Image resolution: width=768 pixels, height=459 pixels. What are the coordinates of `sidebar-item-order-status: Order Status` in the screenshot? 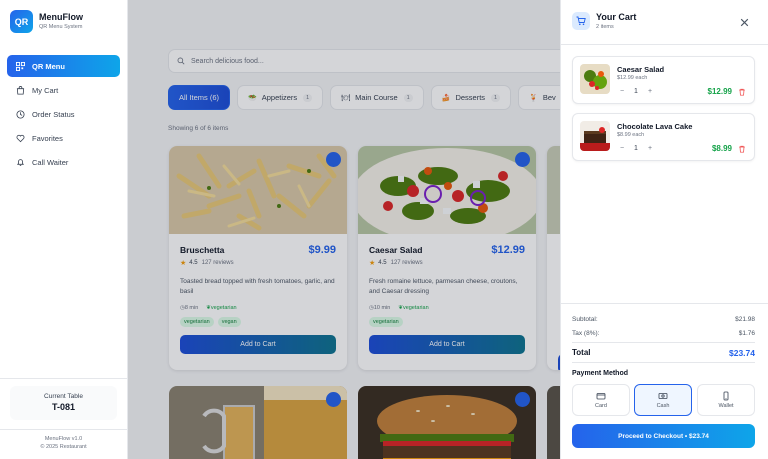 It's located at (63, 114).